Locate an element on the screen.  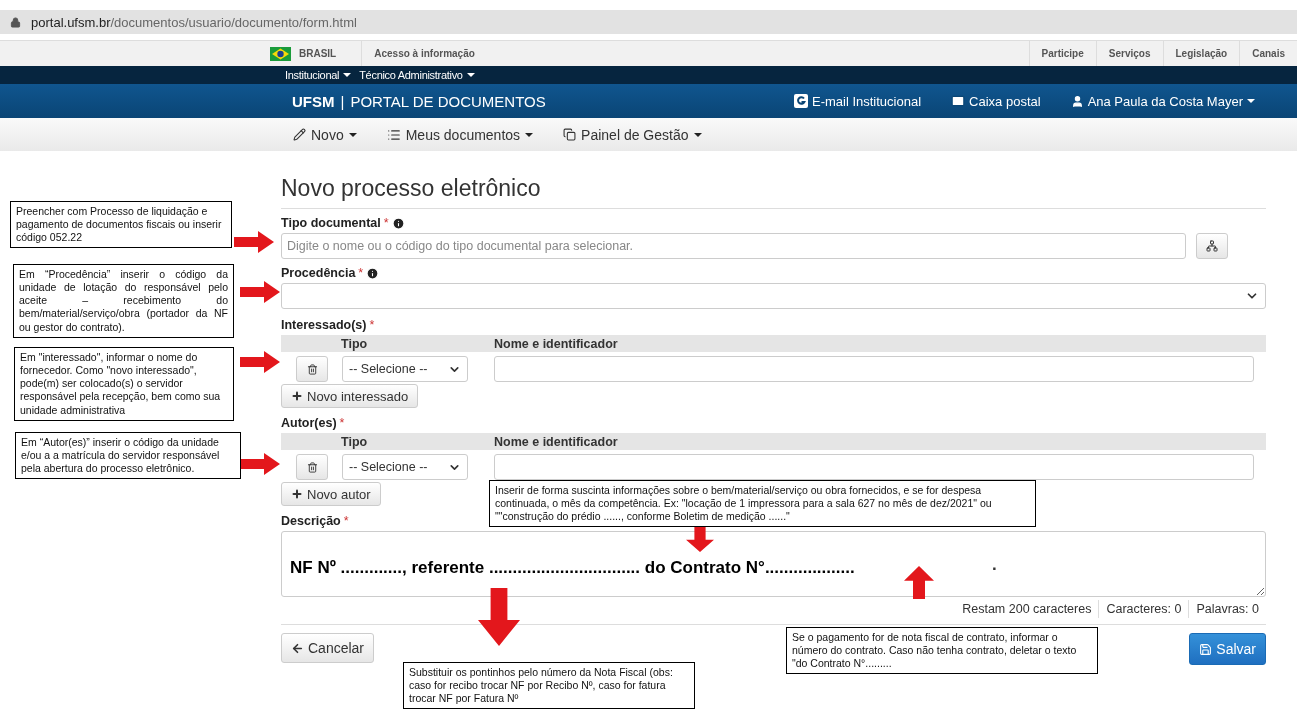
save-icon is located at coordinates (1206, 649).